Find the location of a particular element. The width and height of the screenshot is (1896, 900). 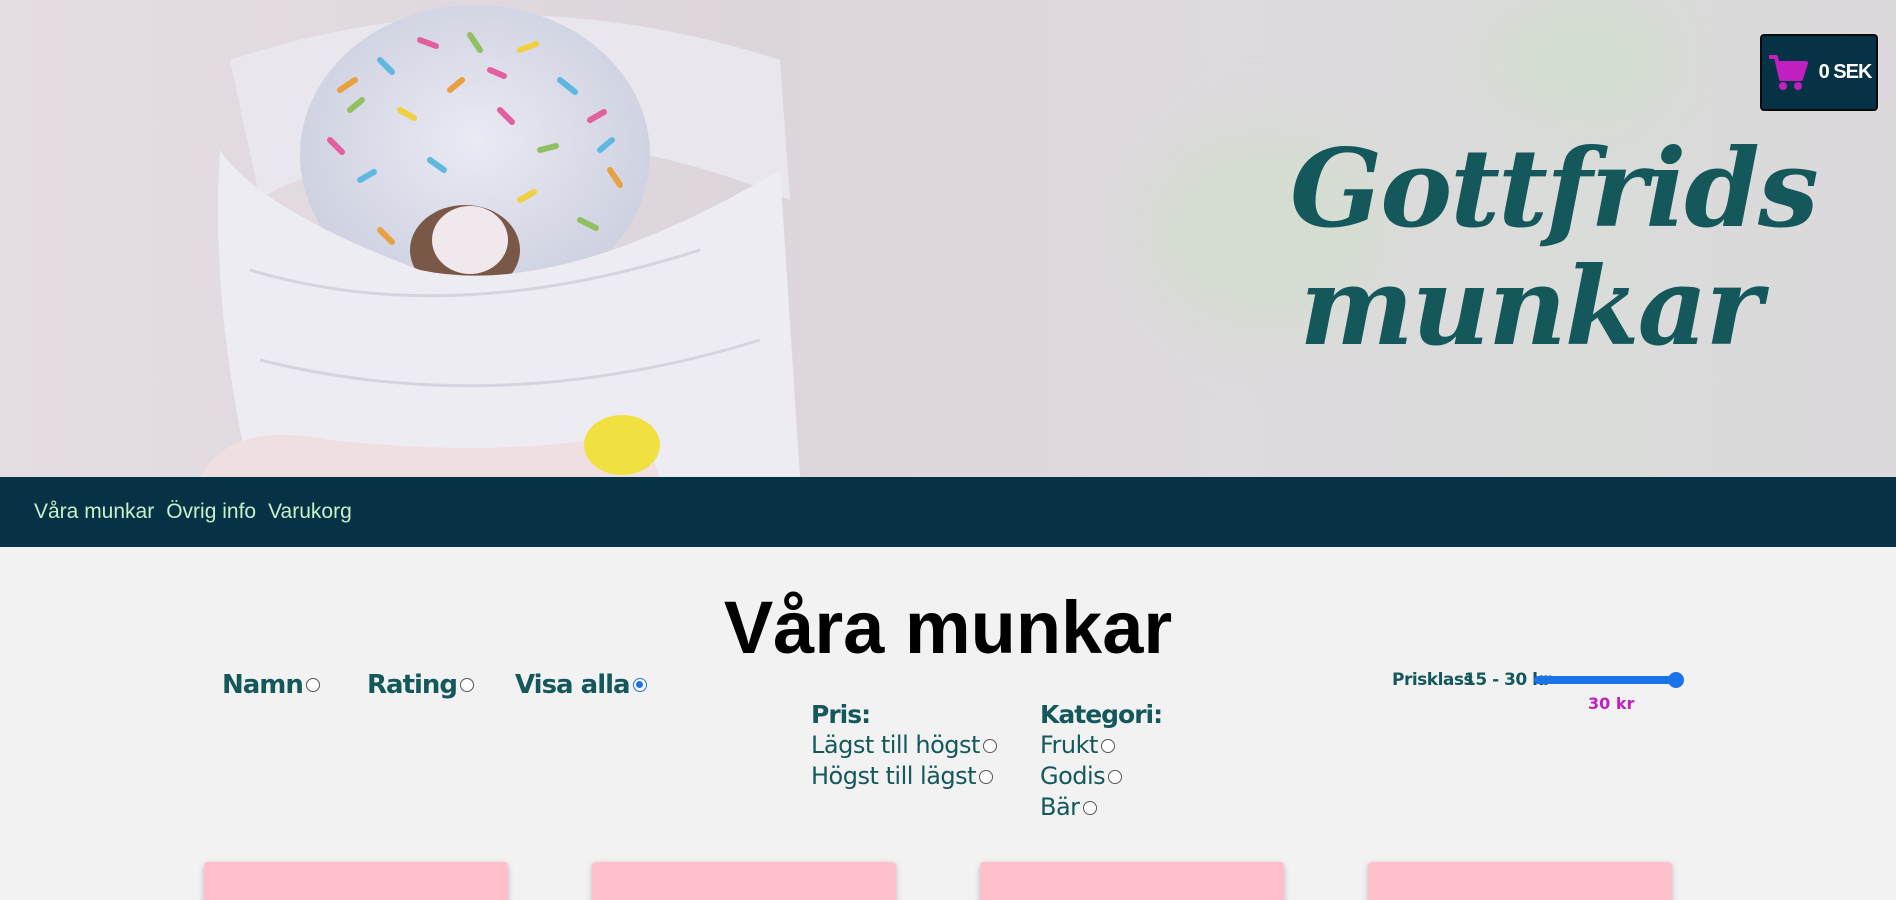

option-label: Lägst till högst is located at coordinates (895, 745).